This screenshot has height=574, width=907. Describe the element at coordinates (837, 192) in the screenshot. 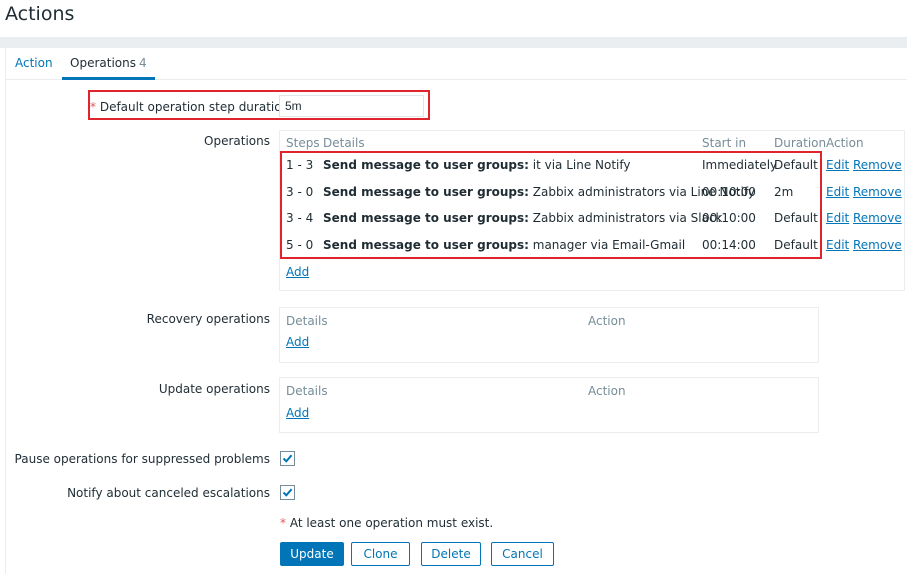

I see `row-2-edit-link: Edit` at that location.